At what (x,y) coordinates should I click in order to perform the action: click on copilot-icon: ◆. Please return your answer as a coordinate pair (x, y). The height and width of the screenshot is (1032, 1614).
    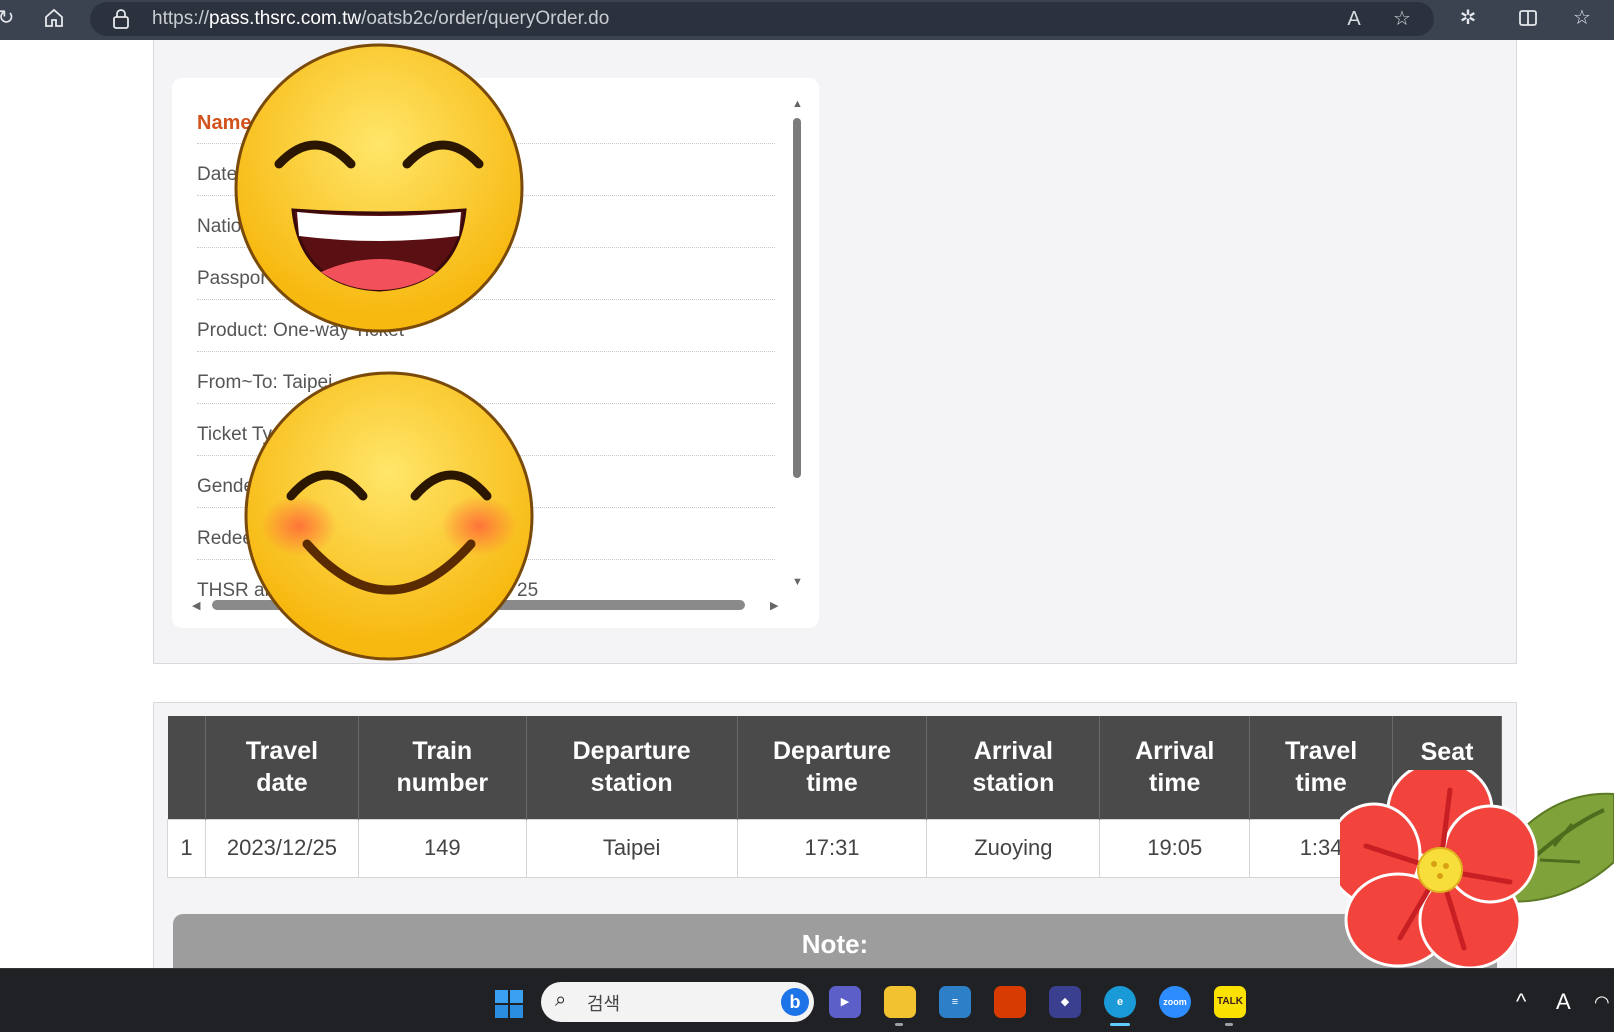
    Looking at the image, I should click on (1065, 1002).